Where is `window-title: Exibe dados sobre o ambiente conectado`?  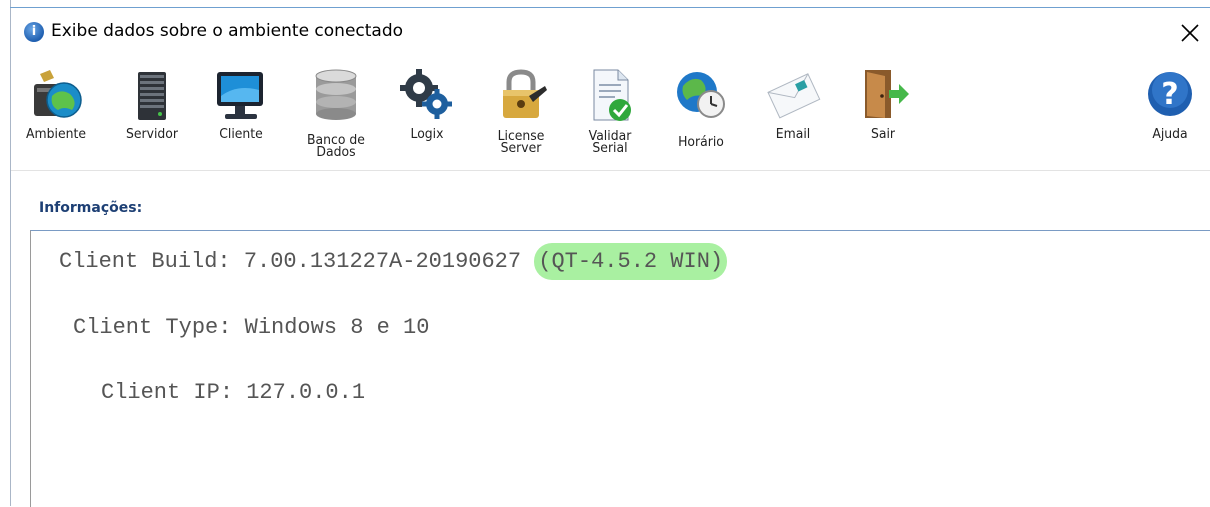 window-title: Exibe dados sobre o ambiente conectado is located at coordinates (227, 31).